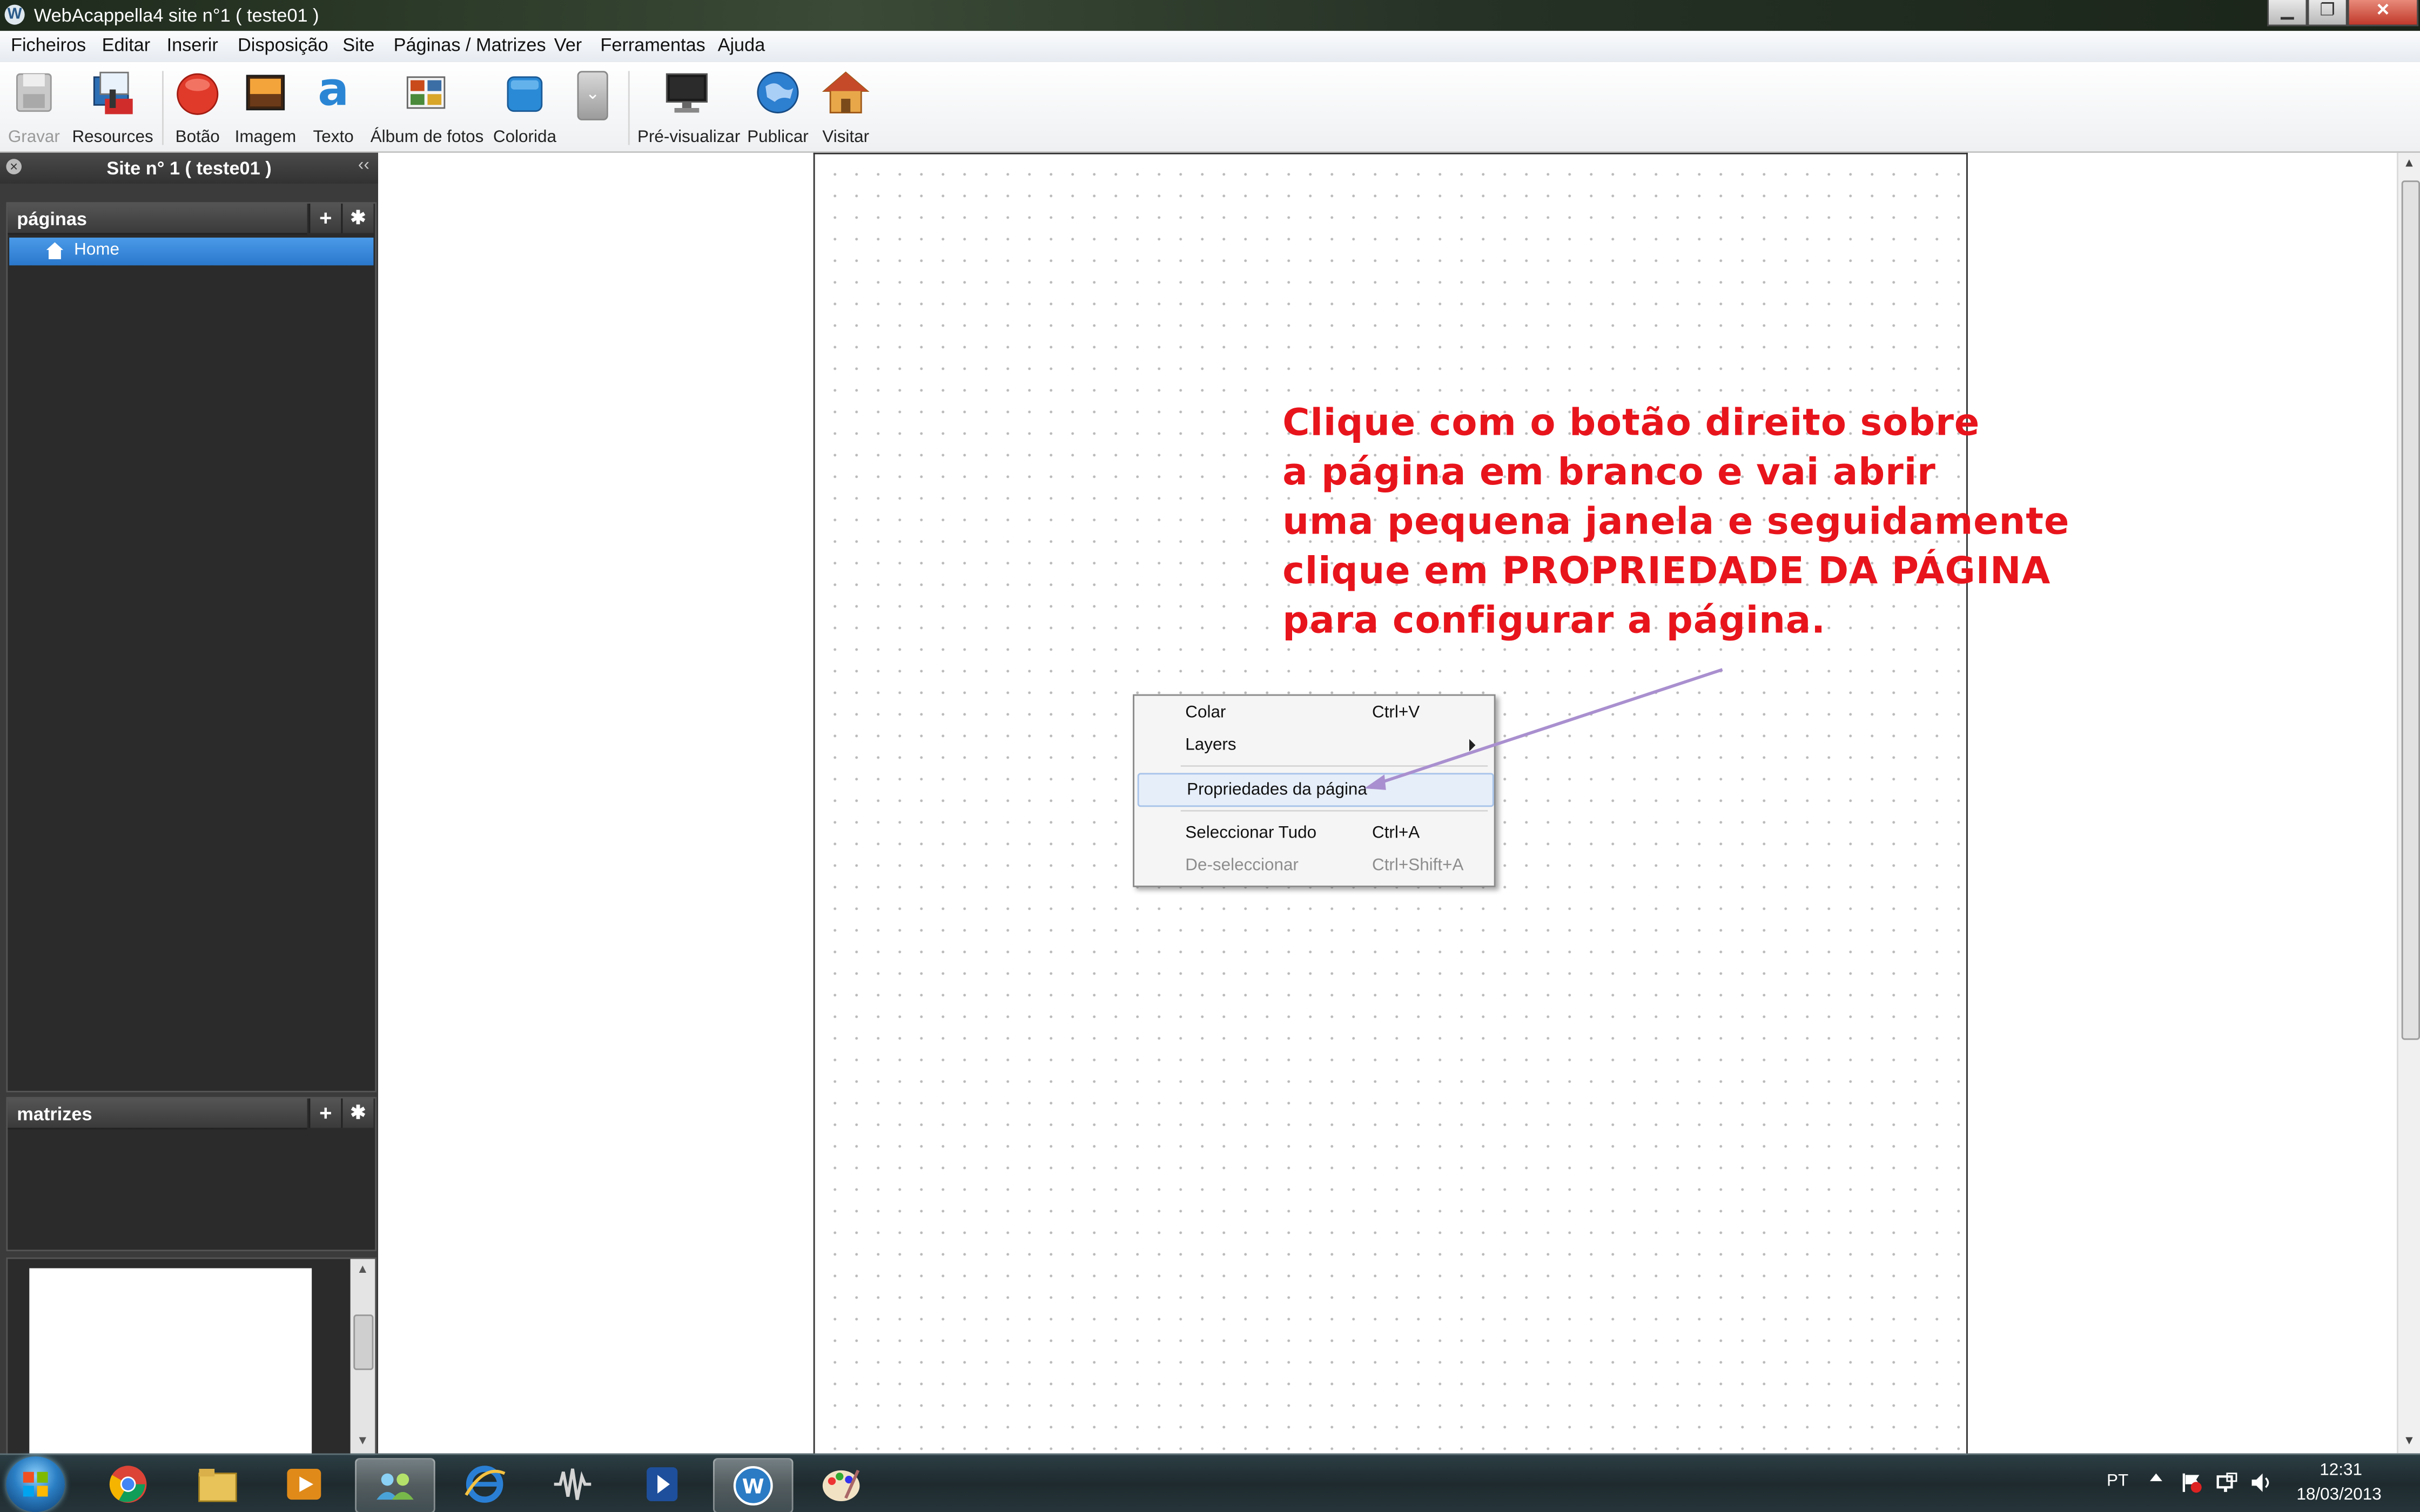 The width and height of the screenshot is (2420, 1512). What do you see at coordinates (1210, 745) in the screenshot?
I see `layers-label: Layers` at bounding box center [1210, 745].